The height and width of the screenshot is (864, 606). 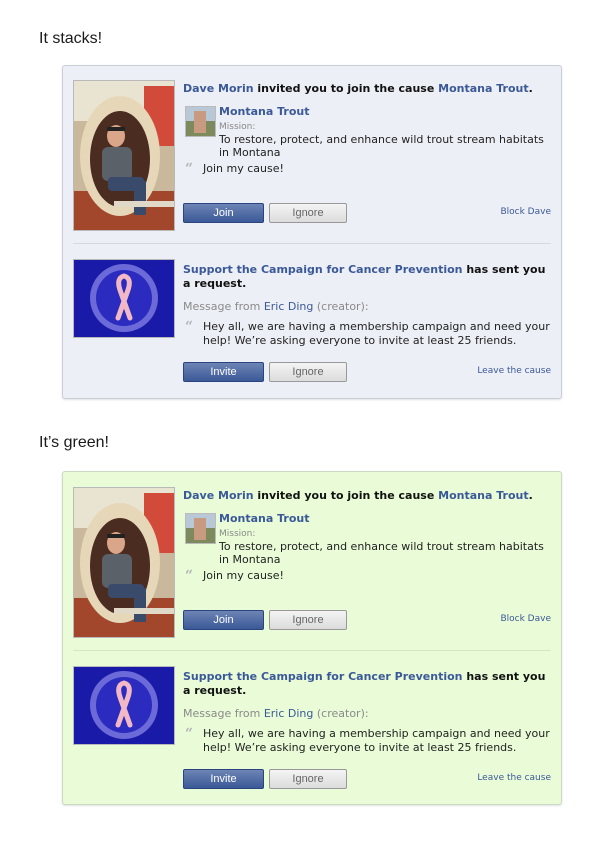 I want to click on section-title-green: It’s green!, so click(x=74, y=442).